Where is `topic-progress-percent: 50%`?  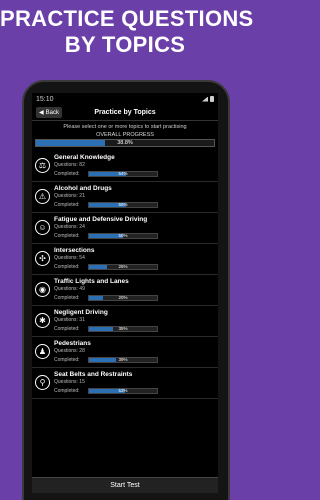
topic-progress-percent: 50% is located at coordinates (123, 235).